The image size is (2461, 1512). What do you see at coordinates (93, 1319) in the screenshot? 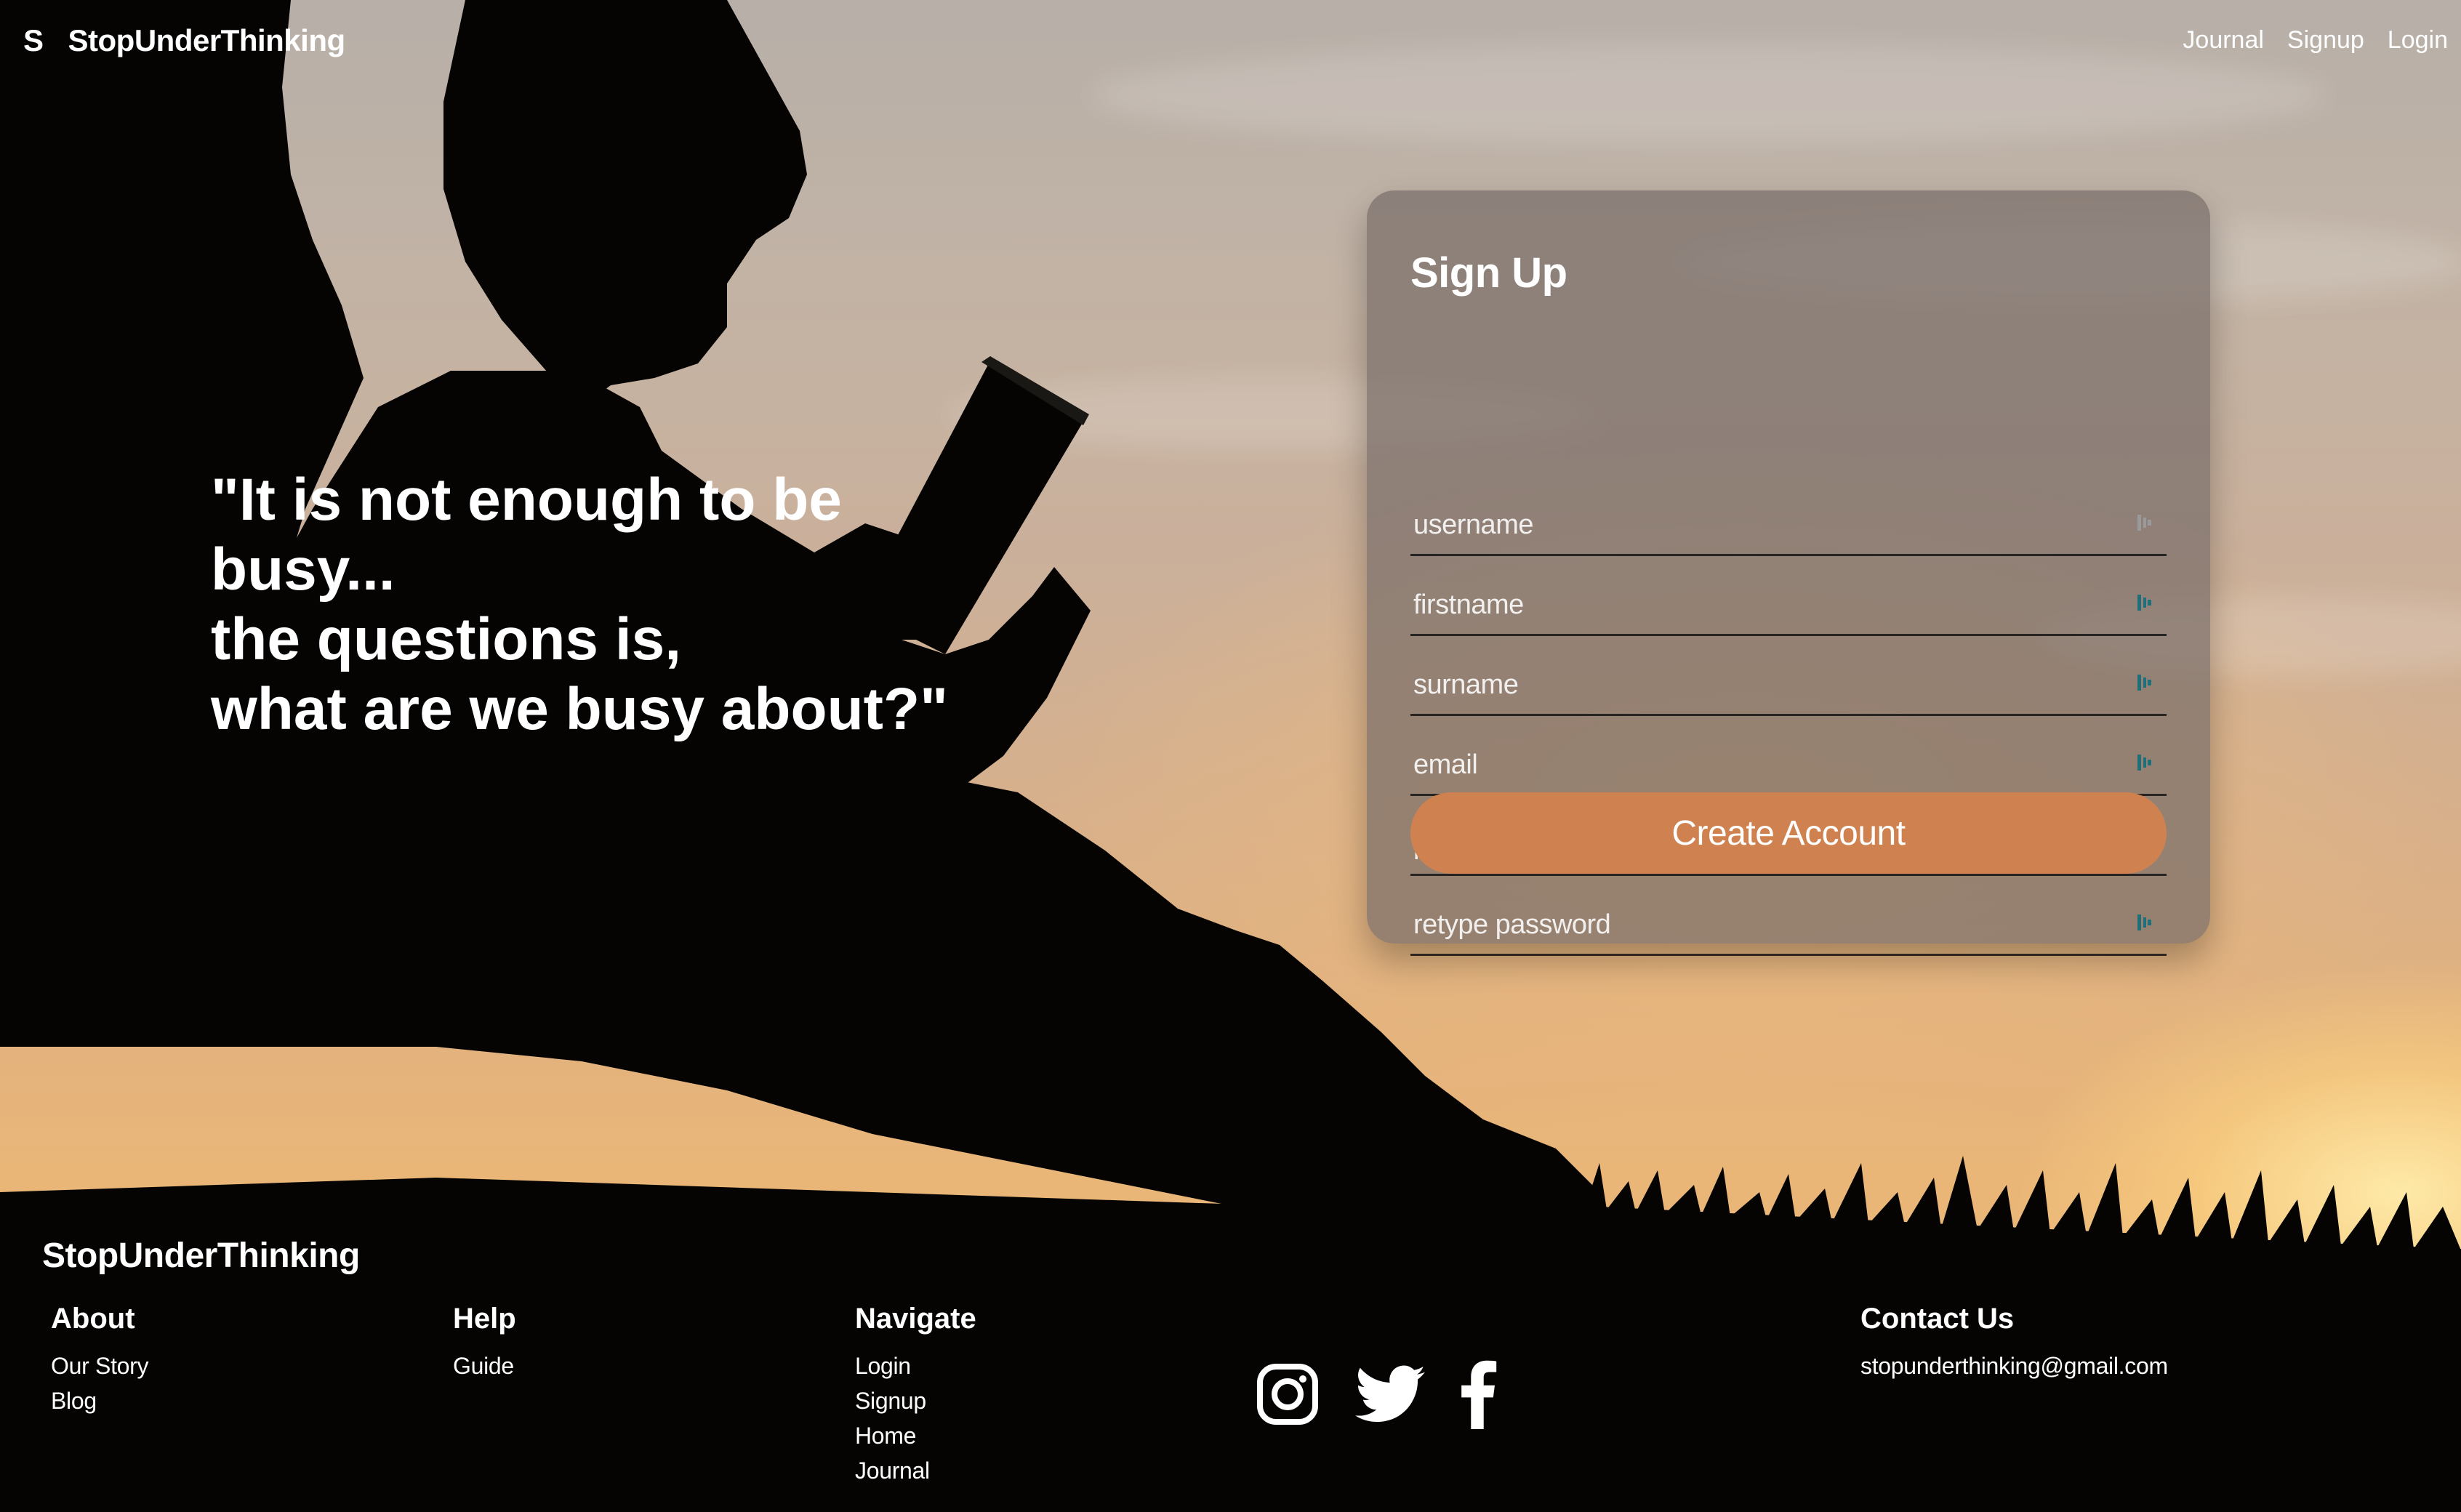
I see `footer-about-heading: About` at bounding box center [93, 1319].